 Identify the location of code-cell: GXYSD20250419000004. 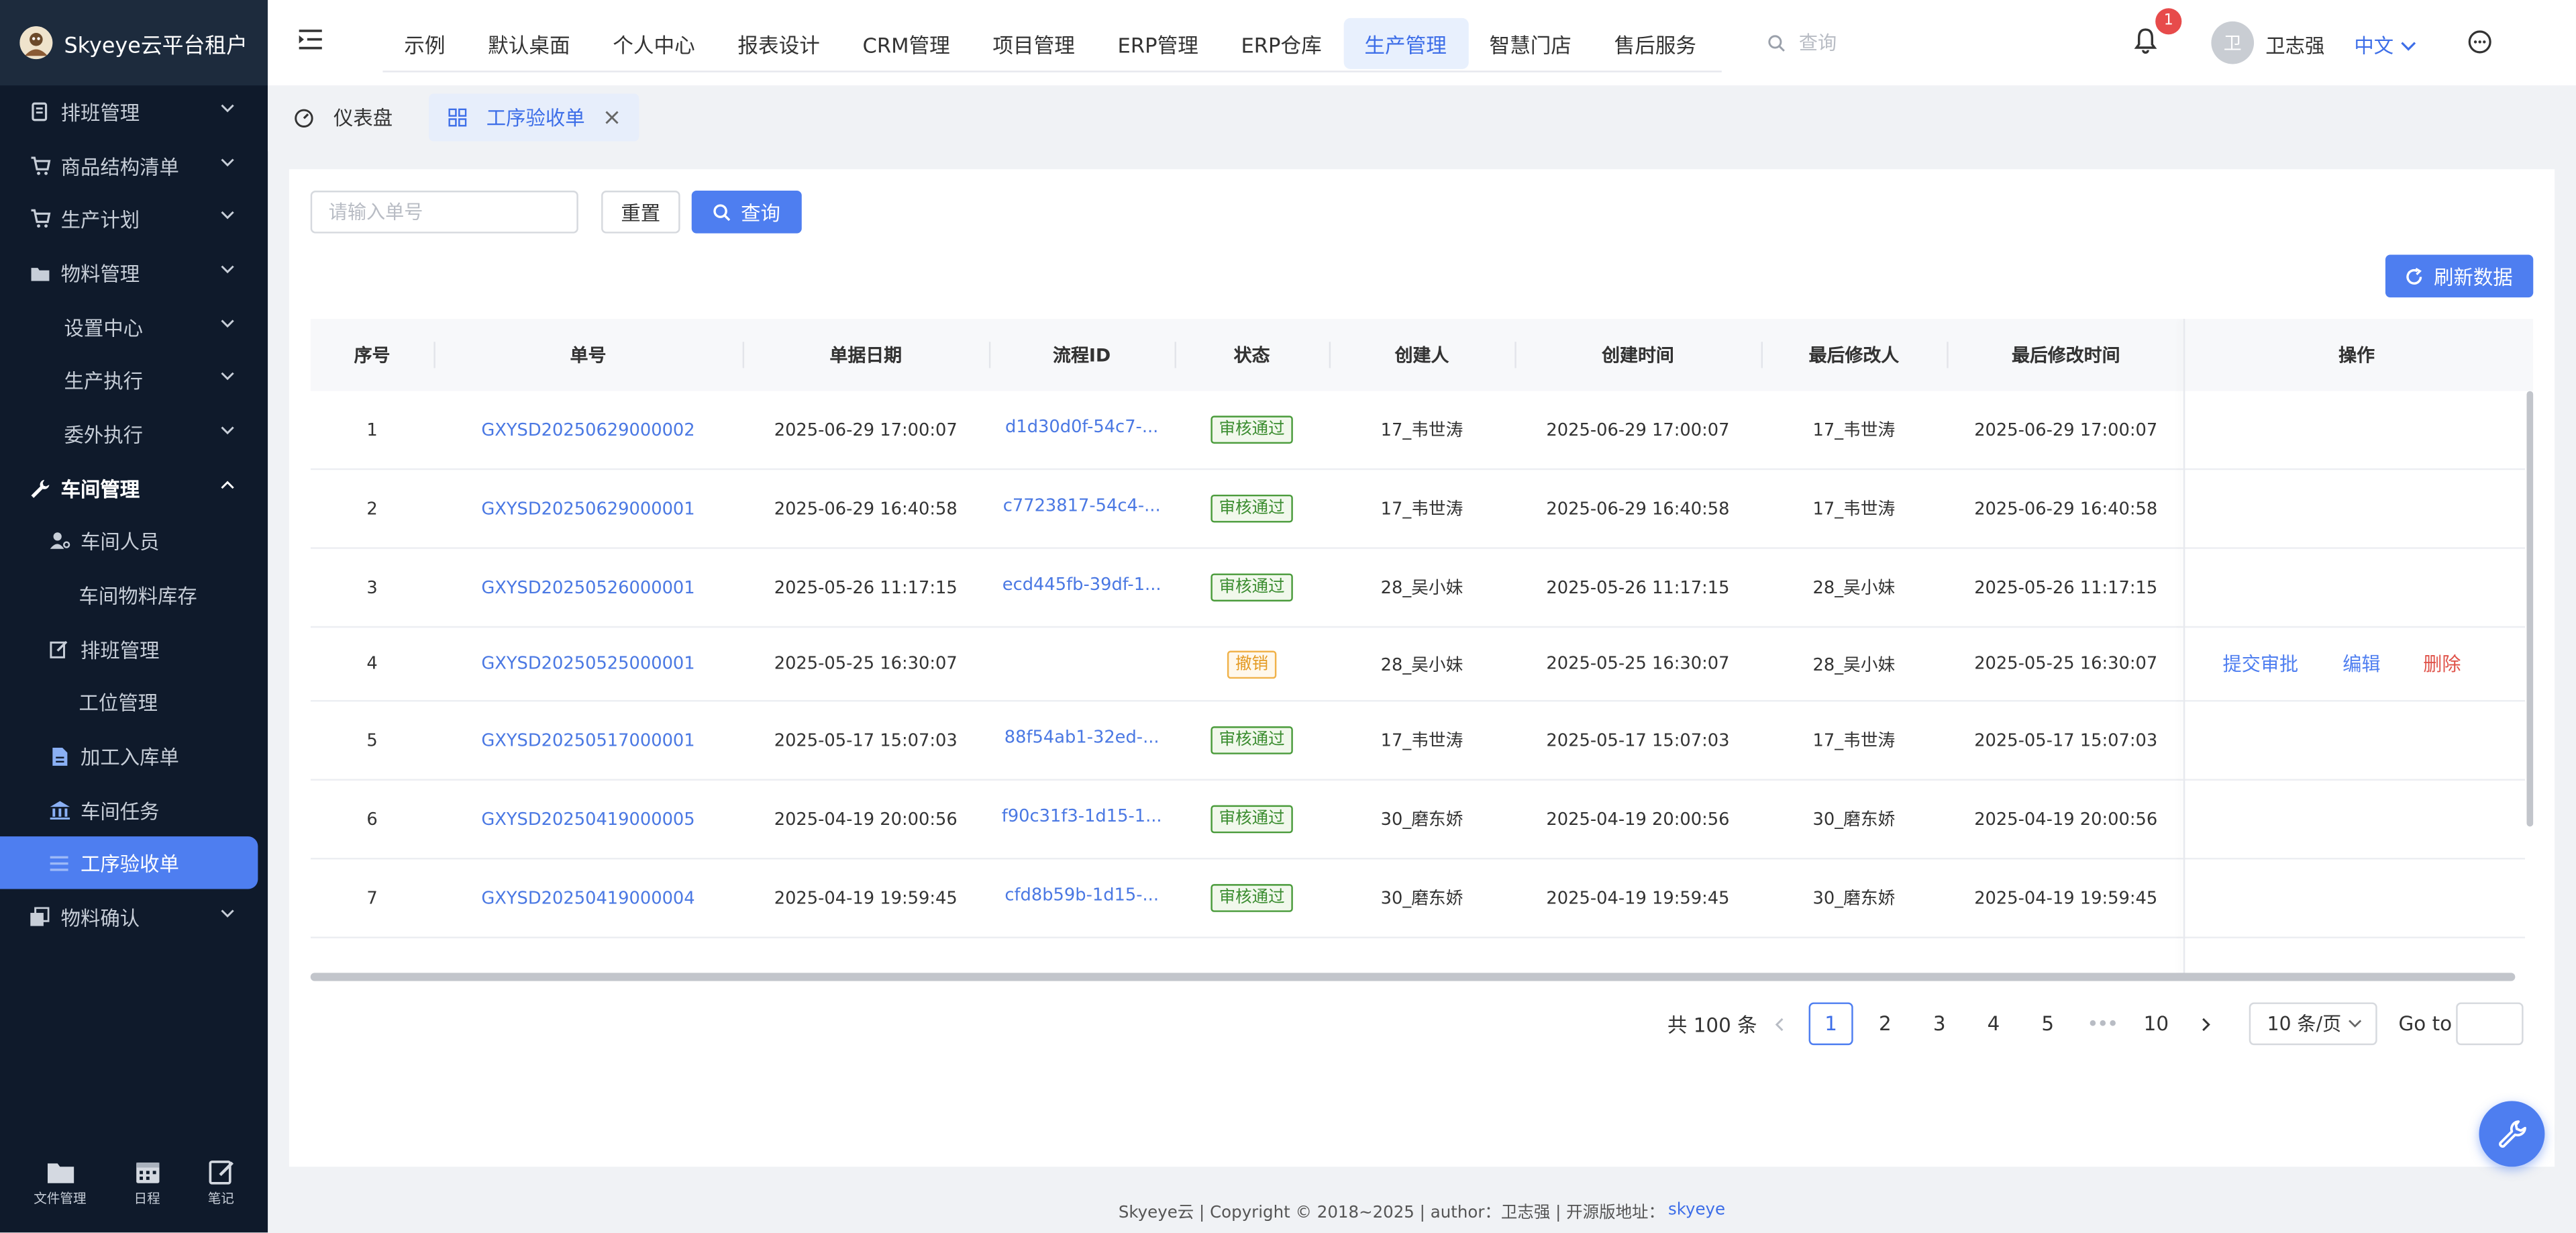
(587, 897).